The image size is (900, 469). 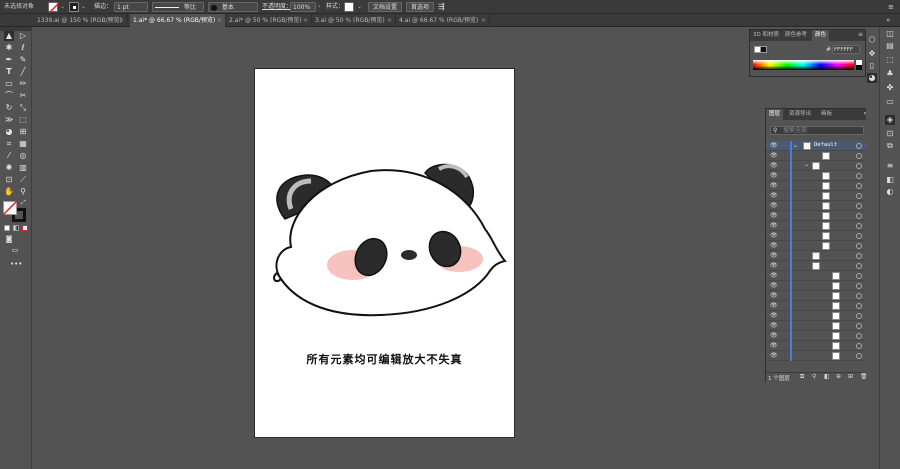 I want to click on layer-row-default: 👁 ⌄ Default, so click(x=822, y=146).